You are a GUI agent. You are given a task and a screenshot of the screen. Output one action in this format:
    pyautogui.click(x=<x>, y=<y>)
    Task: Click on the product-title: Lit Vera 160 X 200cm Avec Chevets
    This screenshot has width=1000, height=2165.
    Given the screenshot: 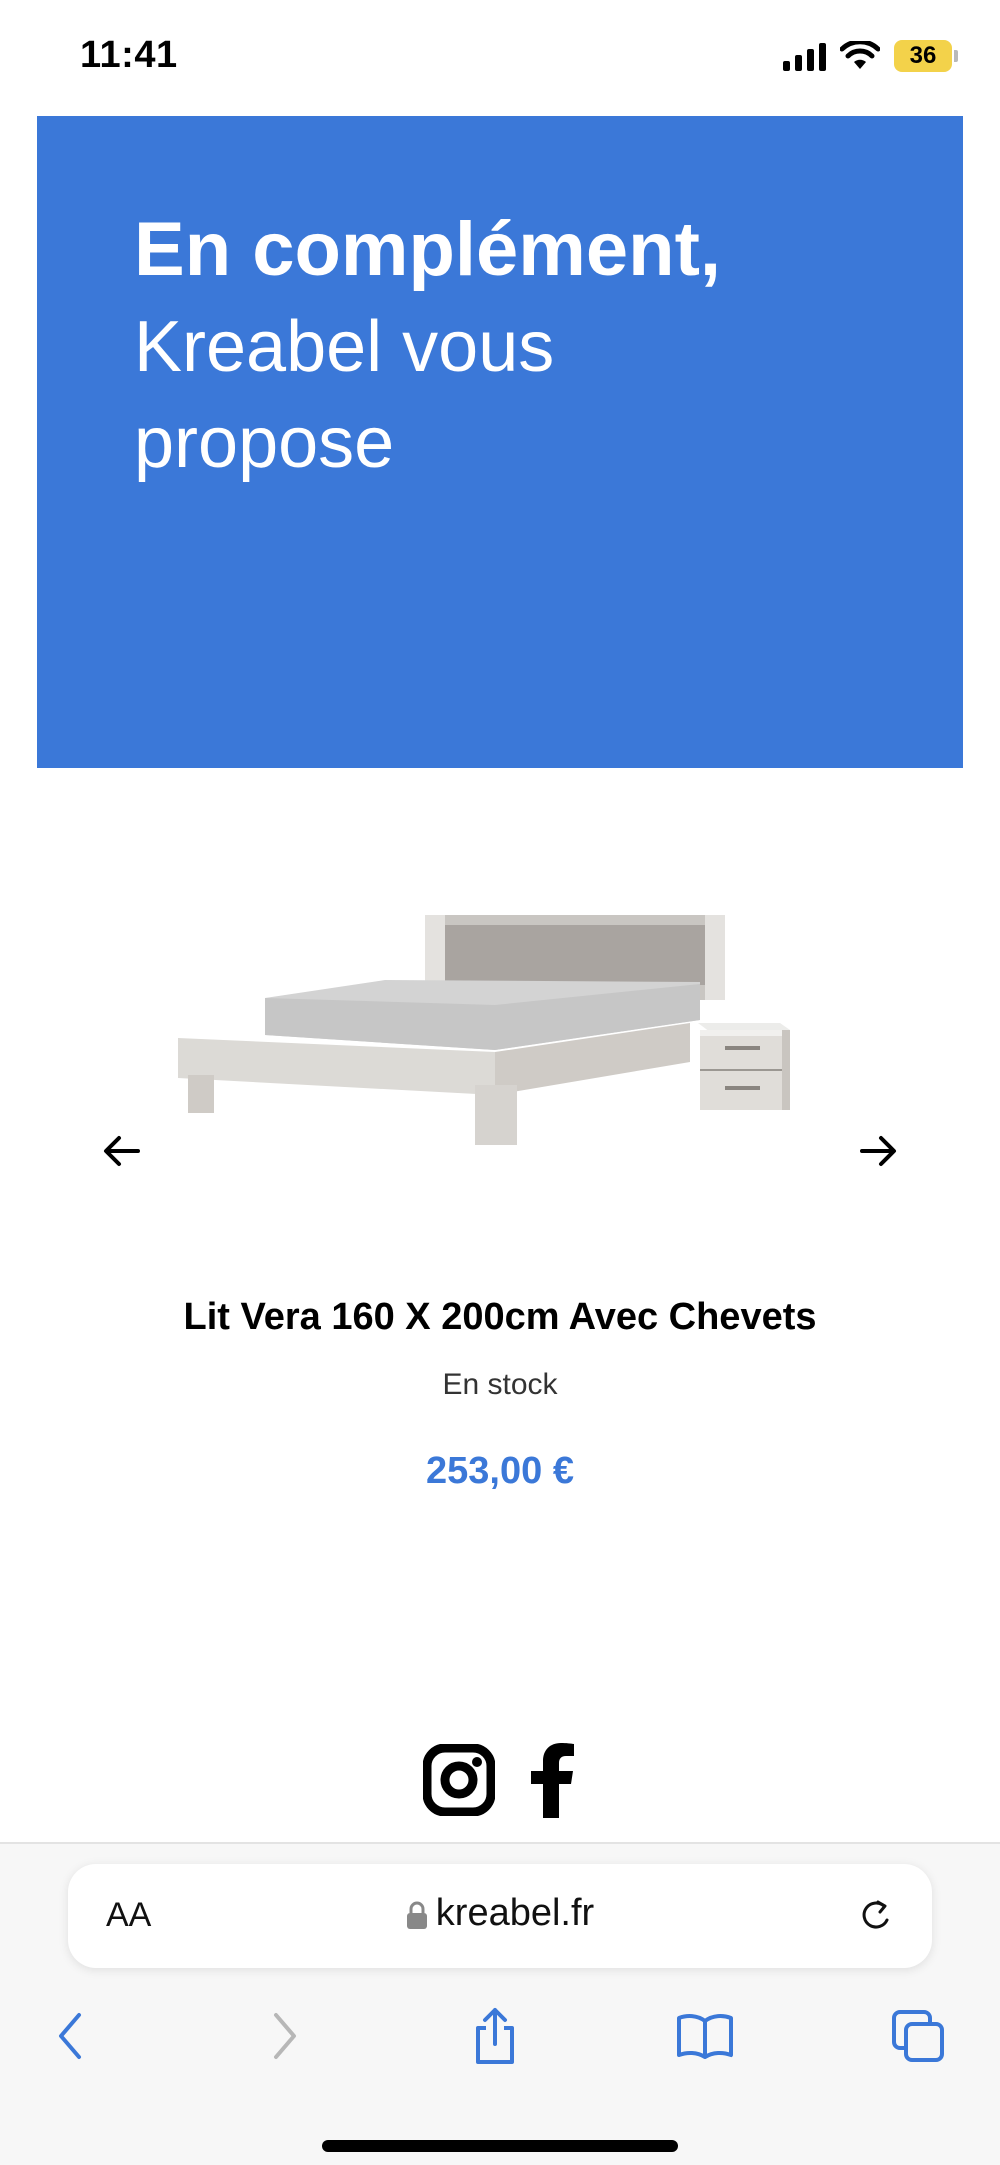 What is the action you would take?
    pyautogui.click(x=500, y=1317)
    